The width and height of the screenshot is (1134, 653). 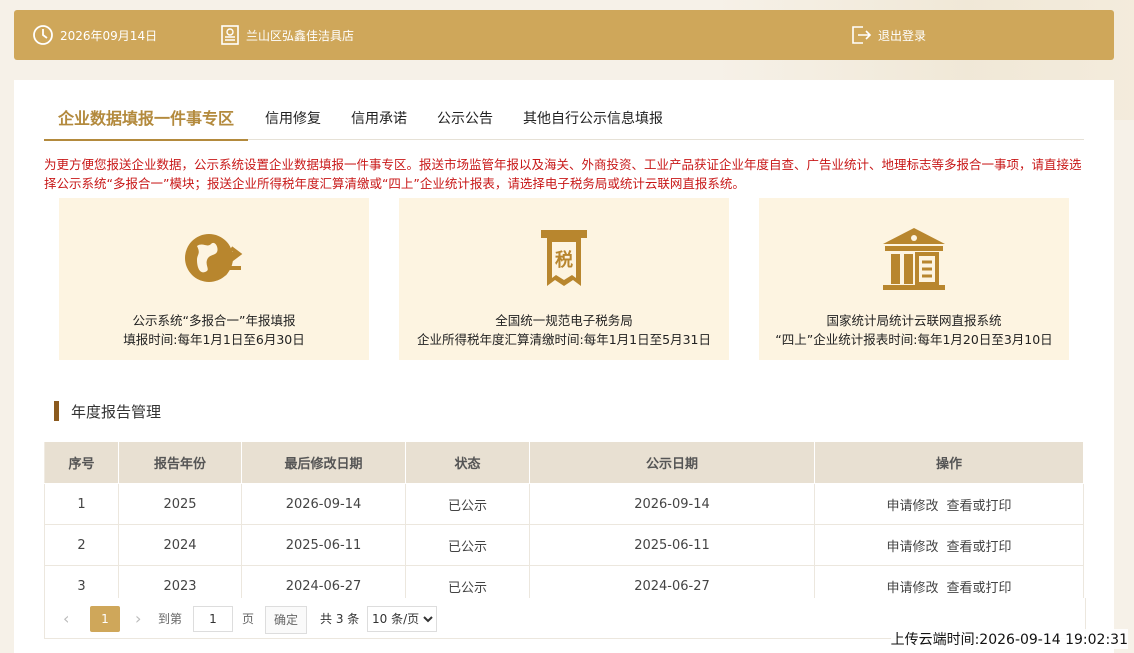 I want to click on section-title: 年度报告管理, so click(x=116, y=411).